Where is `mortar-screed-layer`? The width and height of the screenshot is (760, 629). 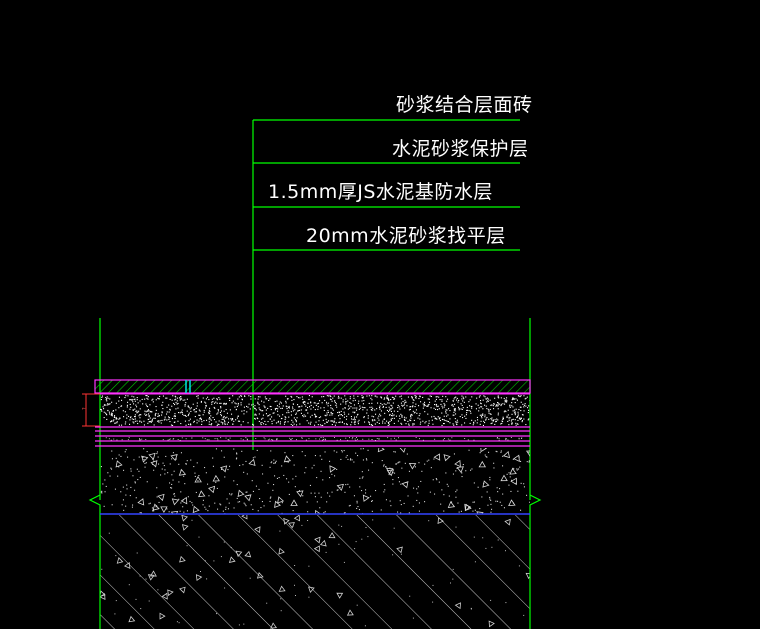
mortar-screed-layer is located at coordinates (315, 410).